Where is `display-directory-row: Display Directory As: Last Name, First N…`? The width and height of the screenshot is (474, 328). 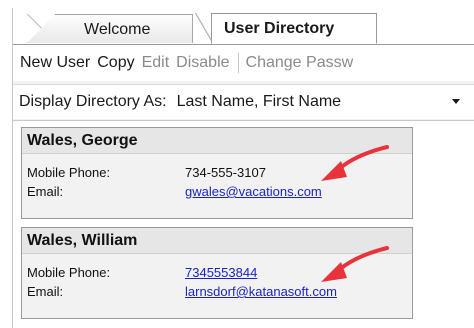 display-directory-row: Display Directory As: Last Name, First N… is located at coordinates (243, 101).